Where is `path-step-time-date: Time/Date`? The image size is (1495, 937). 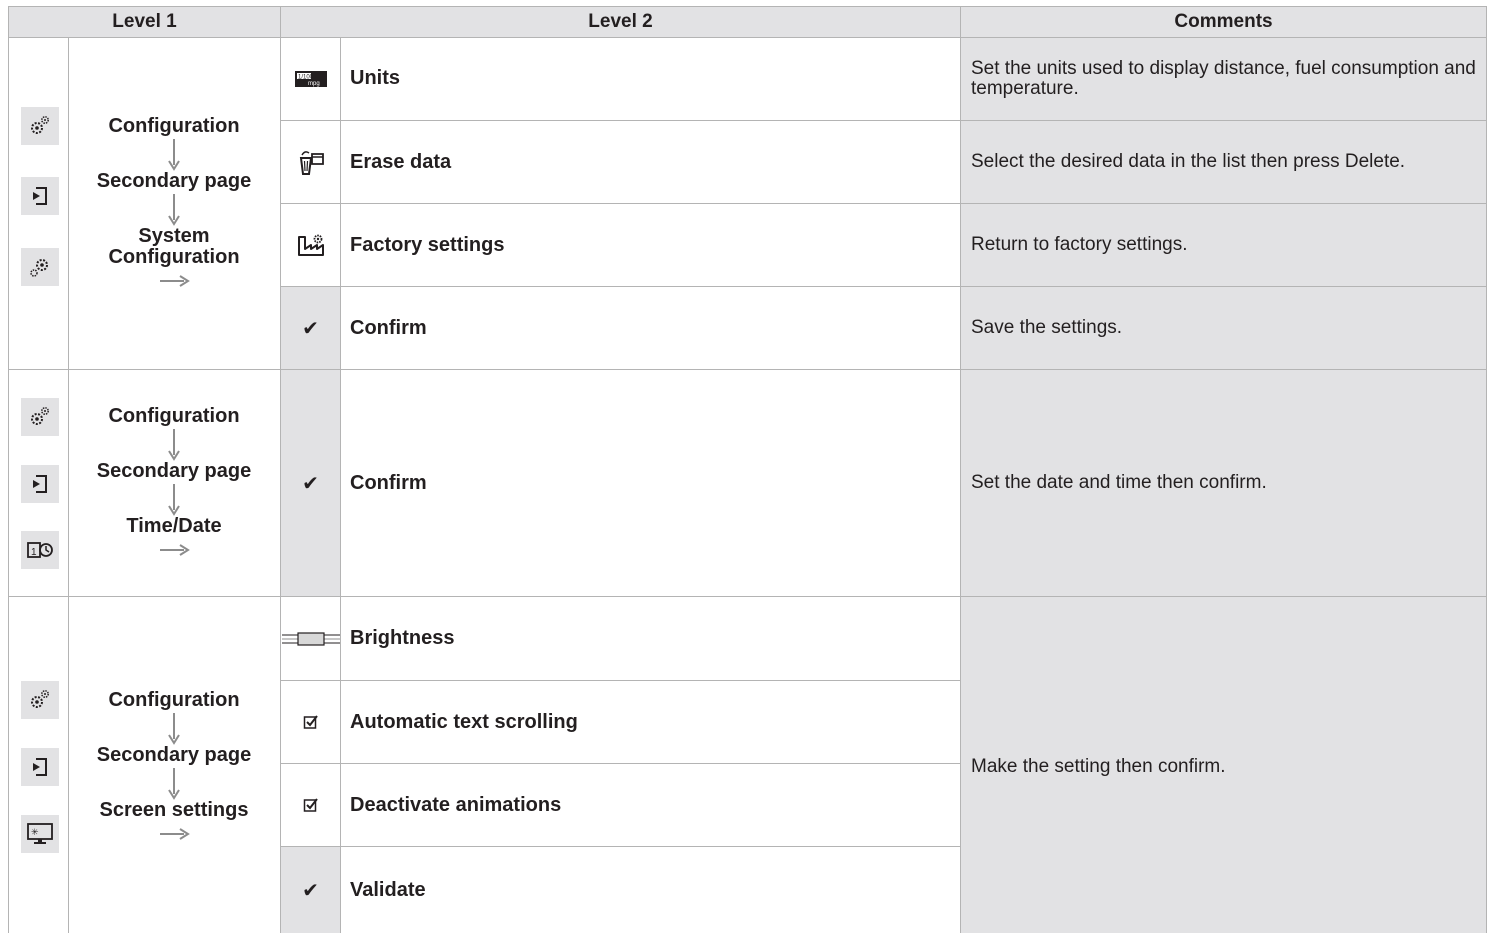 path-step-time-date: Time/Date is located at coordinates (174, 526).